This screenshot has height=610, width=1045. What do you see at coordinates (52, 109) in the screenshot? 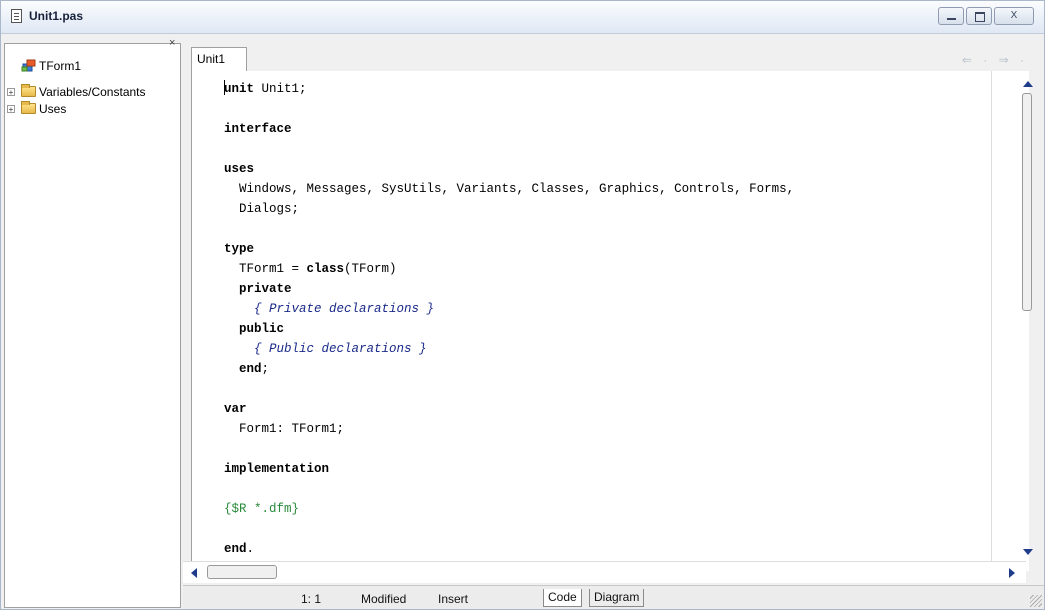
I see `tree-item-uses: Uses` at bounding box center [52, 109].